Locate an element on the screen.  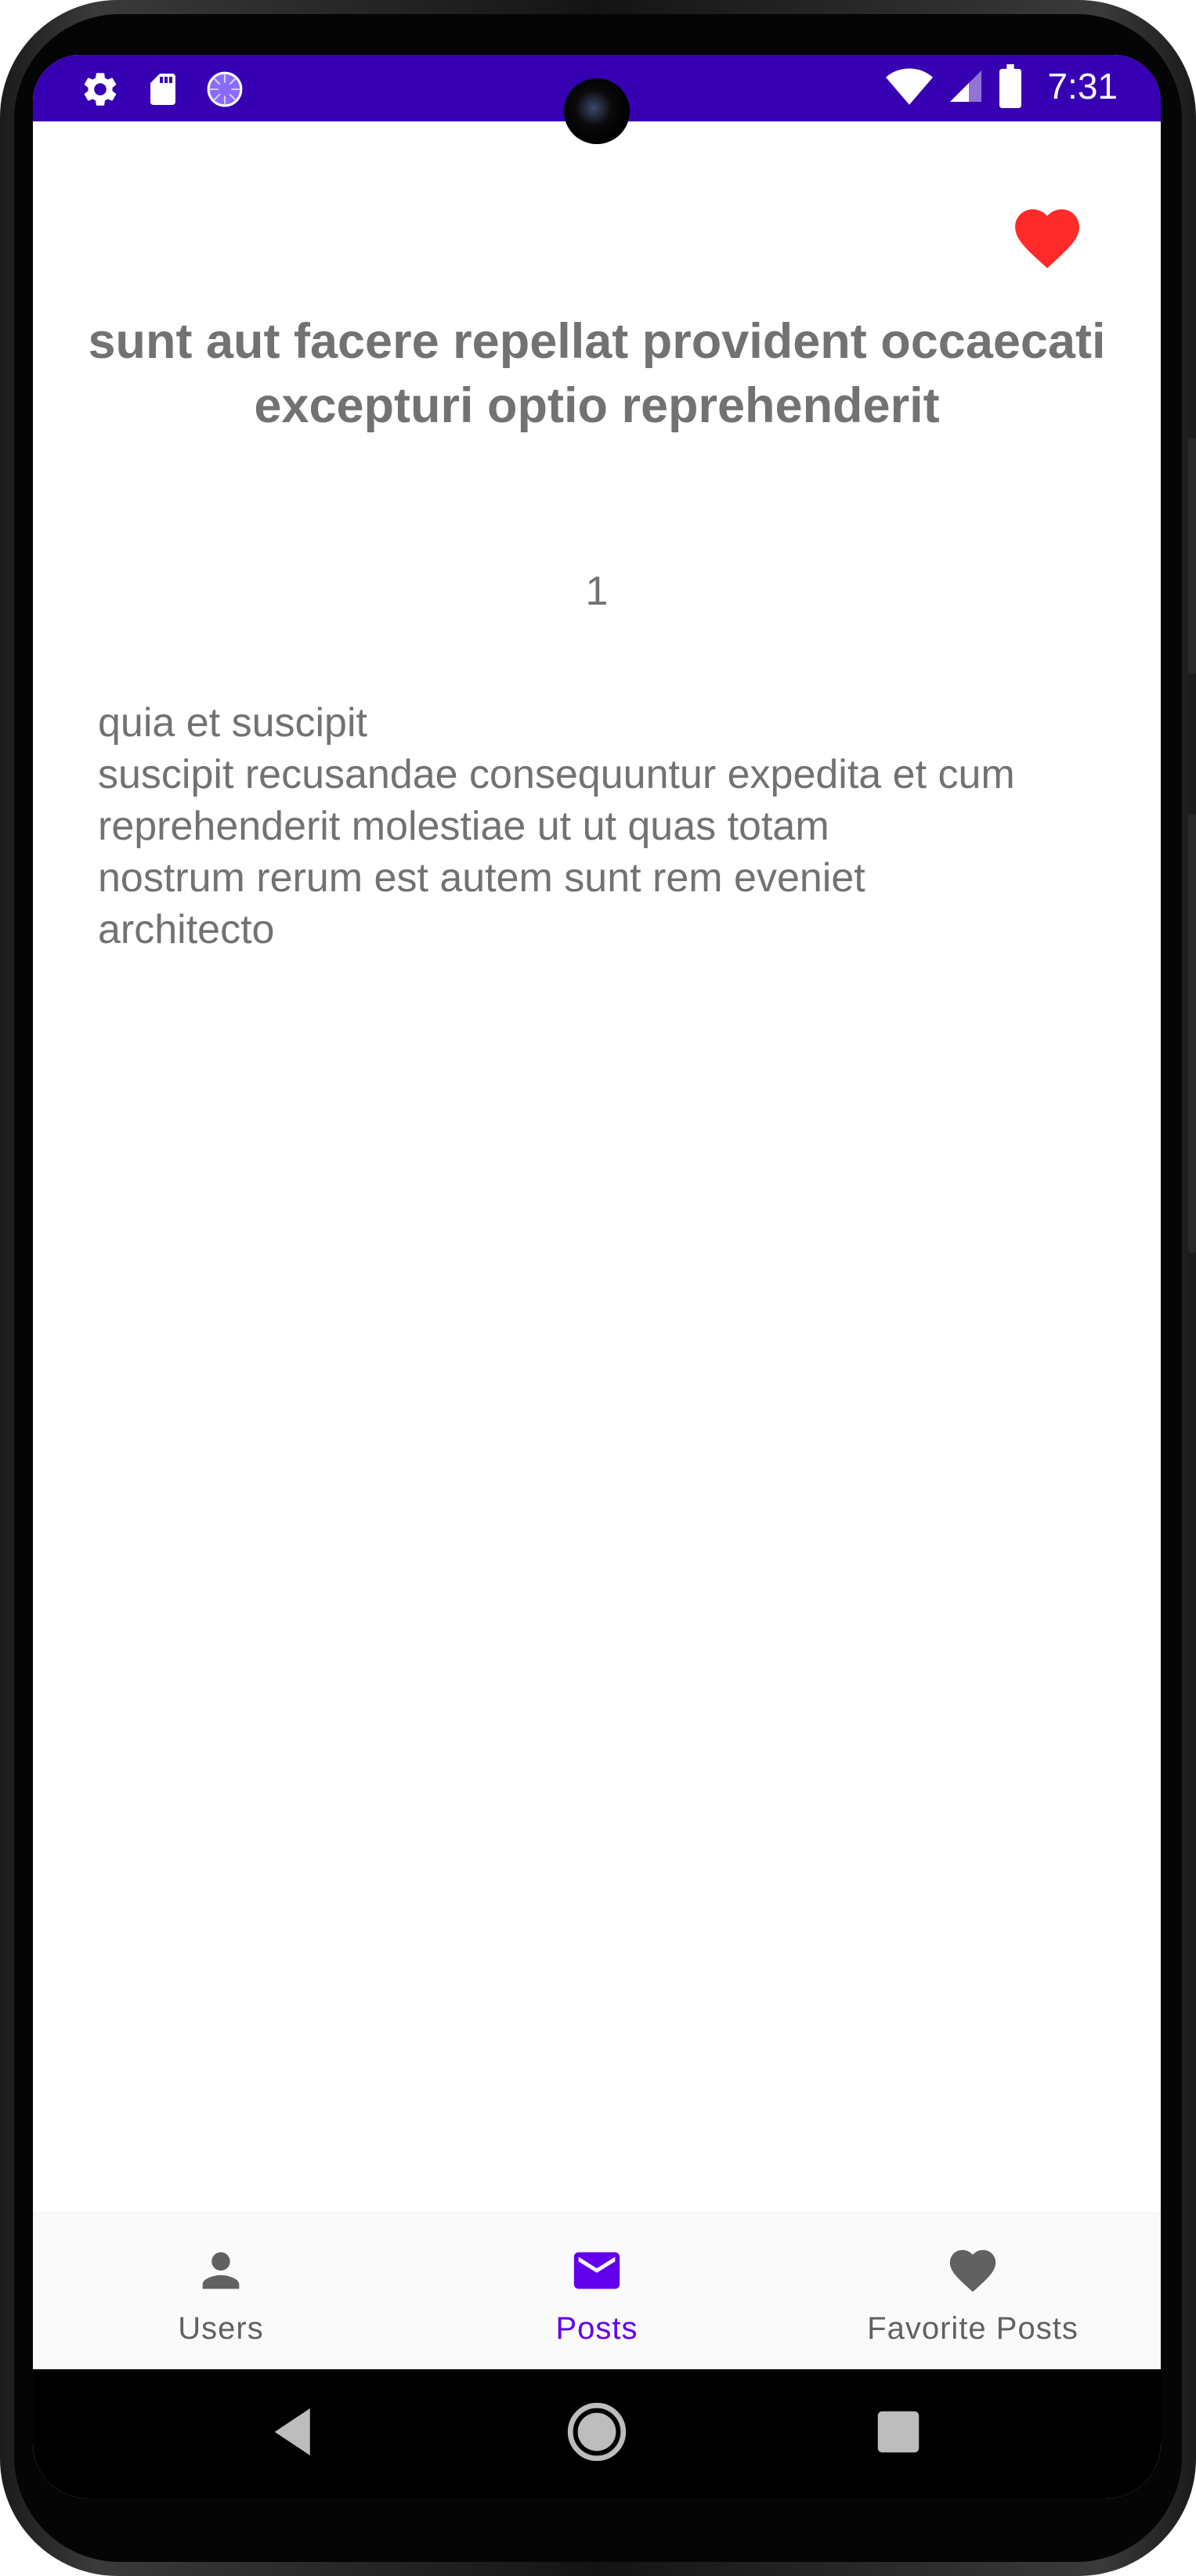
favorite-heart-icon is located at coordinates (1047, 235).